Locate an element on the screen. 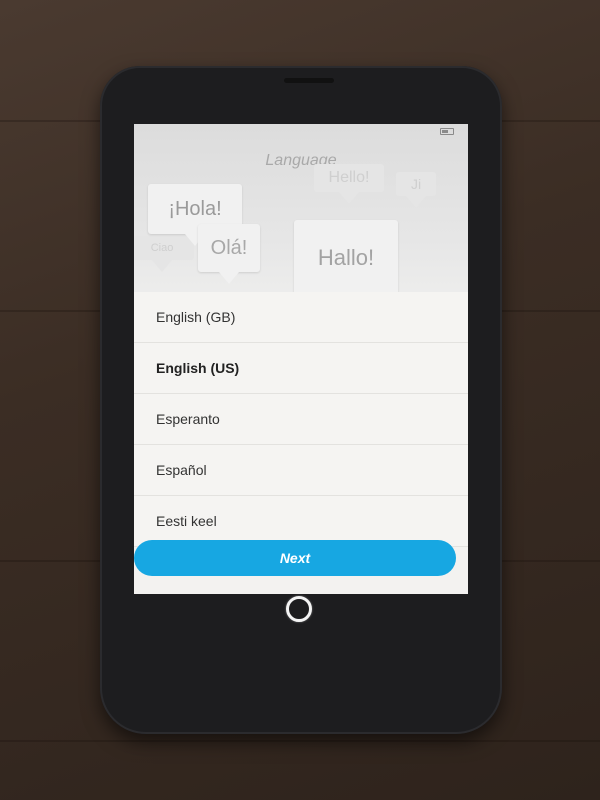 Image resolution: width=600 pixels, height=800 pixels. page-title: Language is located at coordinates (301, 160).